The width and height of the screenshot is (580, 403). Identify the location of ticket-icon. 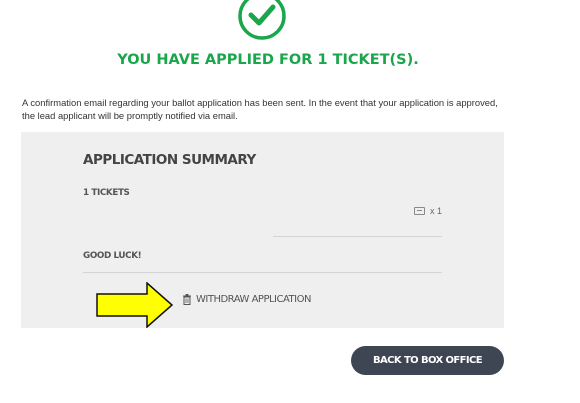
(419, 211).